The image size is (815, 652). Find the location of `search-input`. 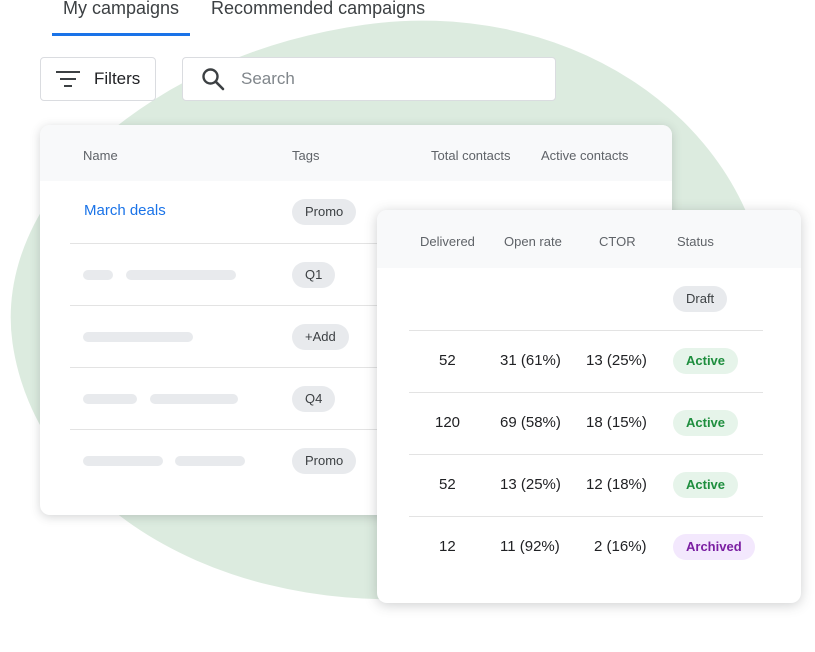

search-input is located at coordinates (386, 79).